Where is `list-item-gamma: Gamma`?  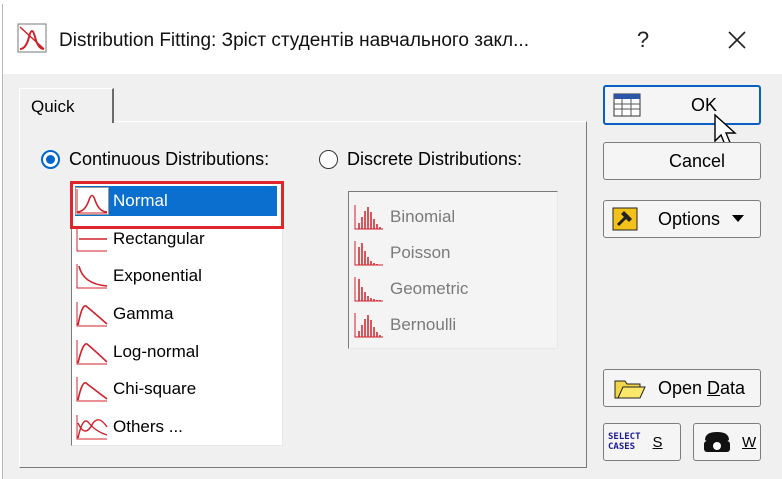 list-item-gamma: Gamma is located at coordinates (124, 314).